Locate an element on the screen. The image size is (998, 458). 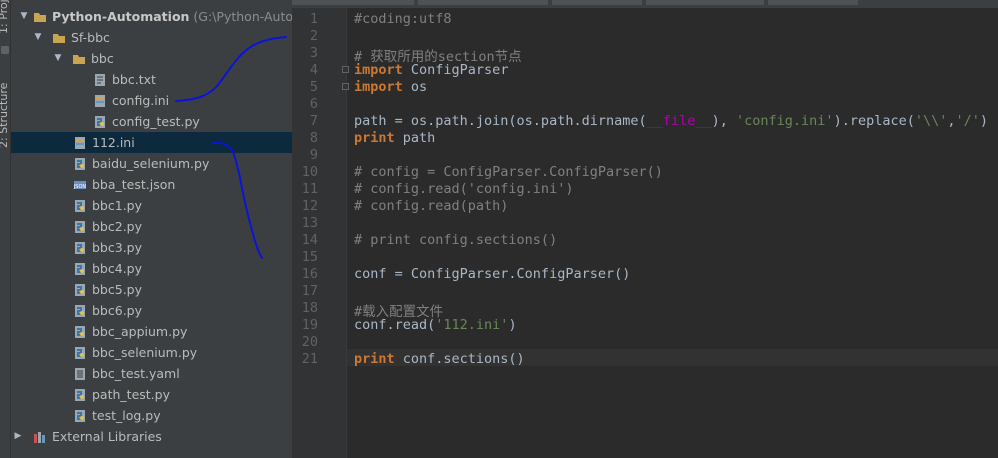
line-number: 14 is located at coordinates (309, 240).